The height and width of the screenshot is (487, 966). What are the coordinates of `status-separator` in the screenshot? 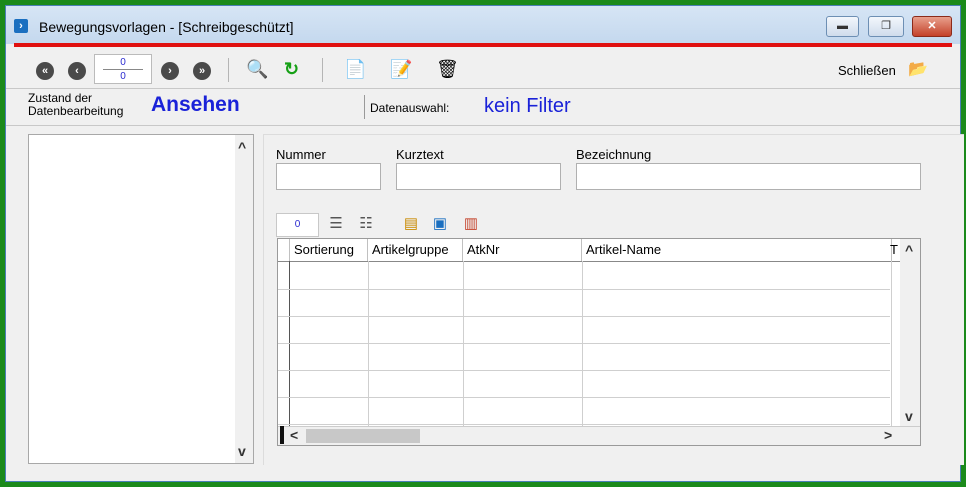 It's located at (364, 107).